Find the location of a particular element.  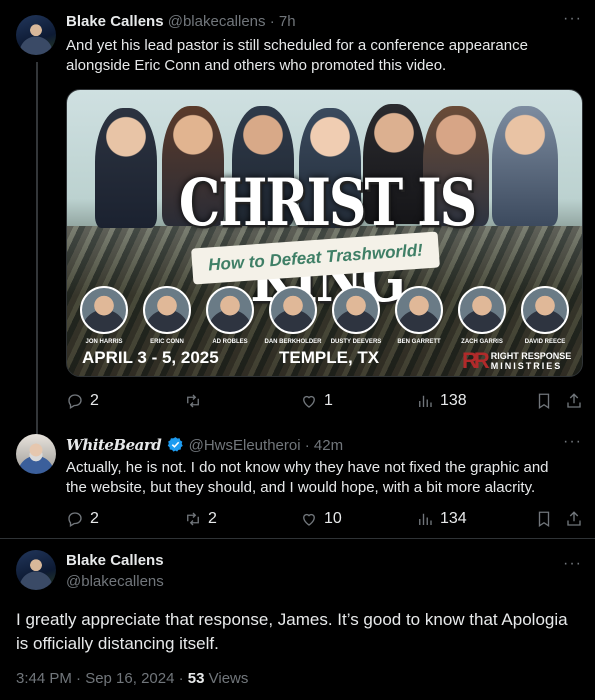

poster-location: TEMPLE, TX is located at coordinates (329, 357).